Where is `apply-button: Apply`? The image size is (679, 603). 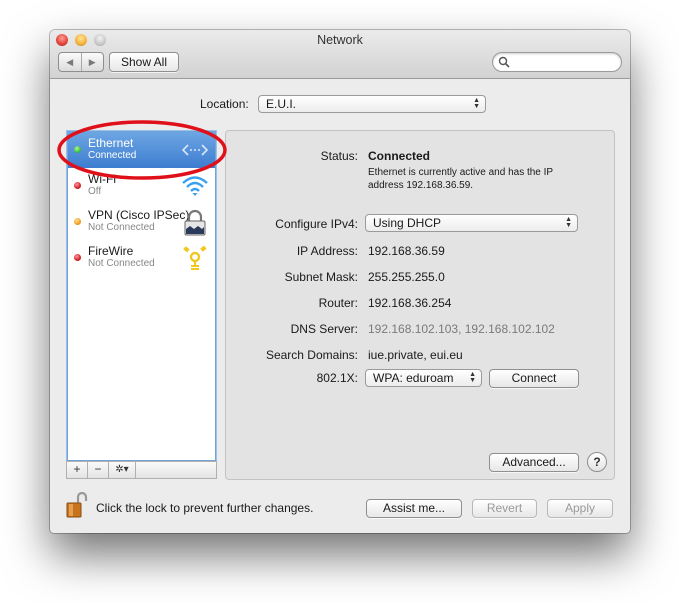 apply-button: Apply is located at coordinates (580, 508).